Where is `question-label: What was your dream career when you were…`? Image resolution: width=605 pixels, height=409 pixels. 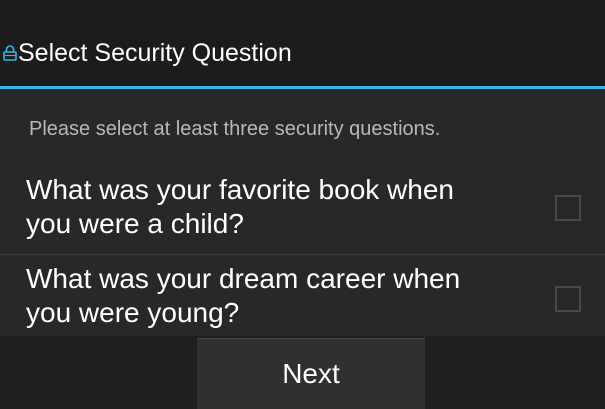 question-label: What was your dream career when you were… is located at coordinates (243, 295).